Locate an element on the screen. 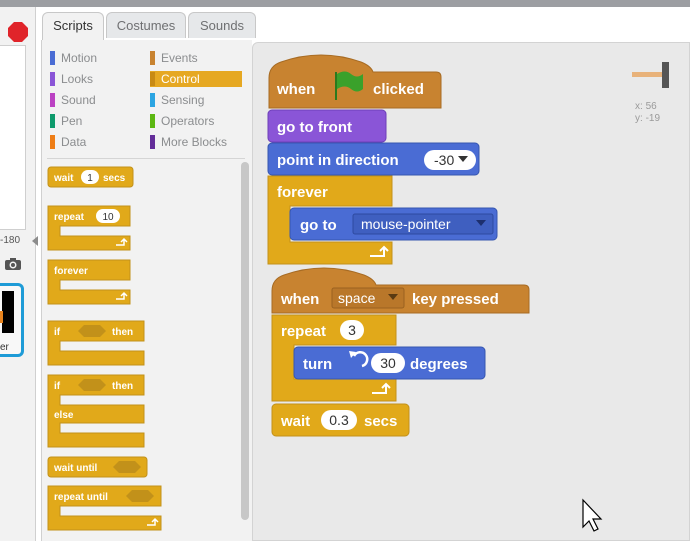 Image resolution: width=690 pixels, height=541 pixels. sprite-y-label: y: -19 is located at coordinates (648, 118).